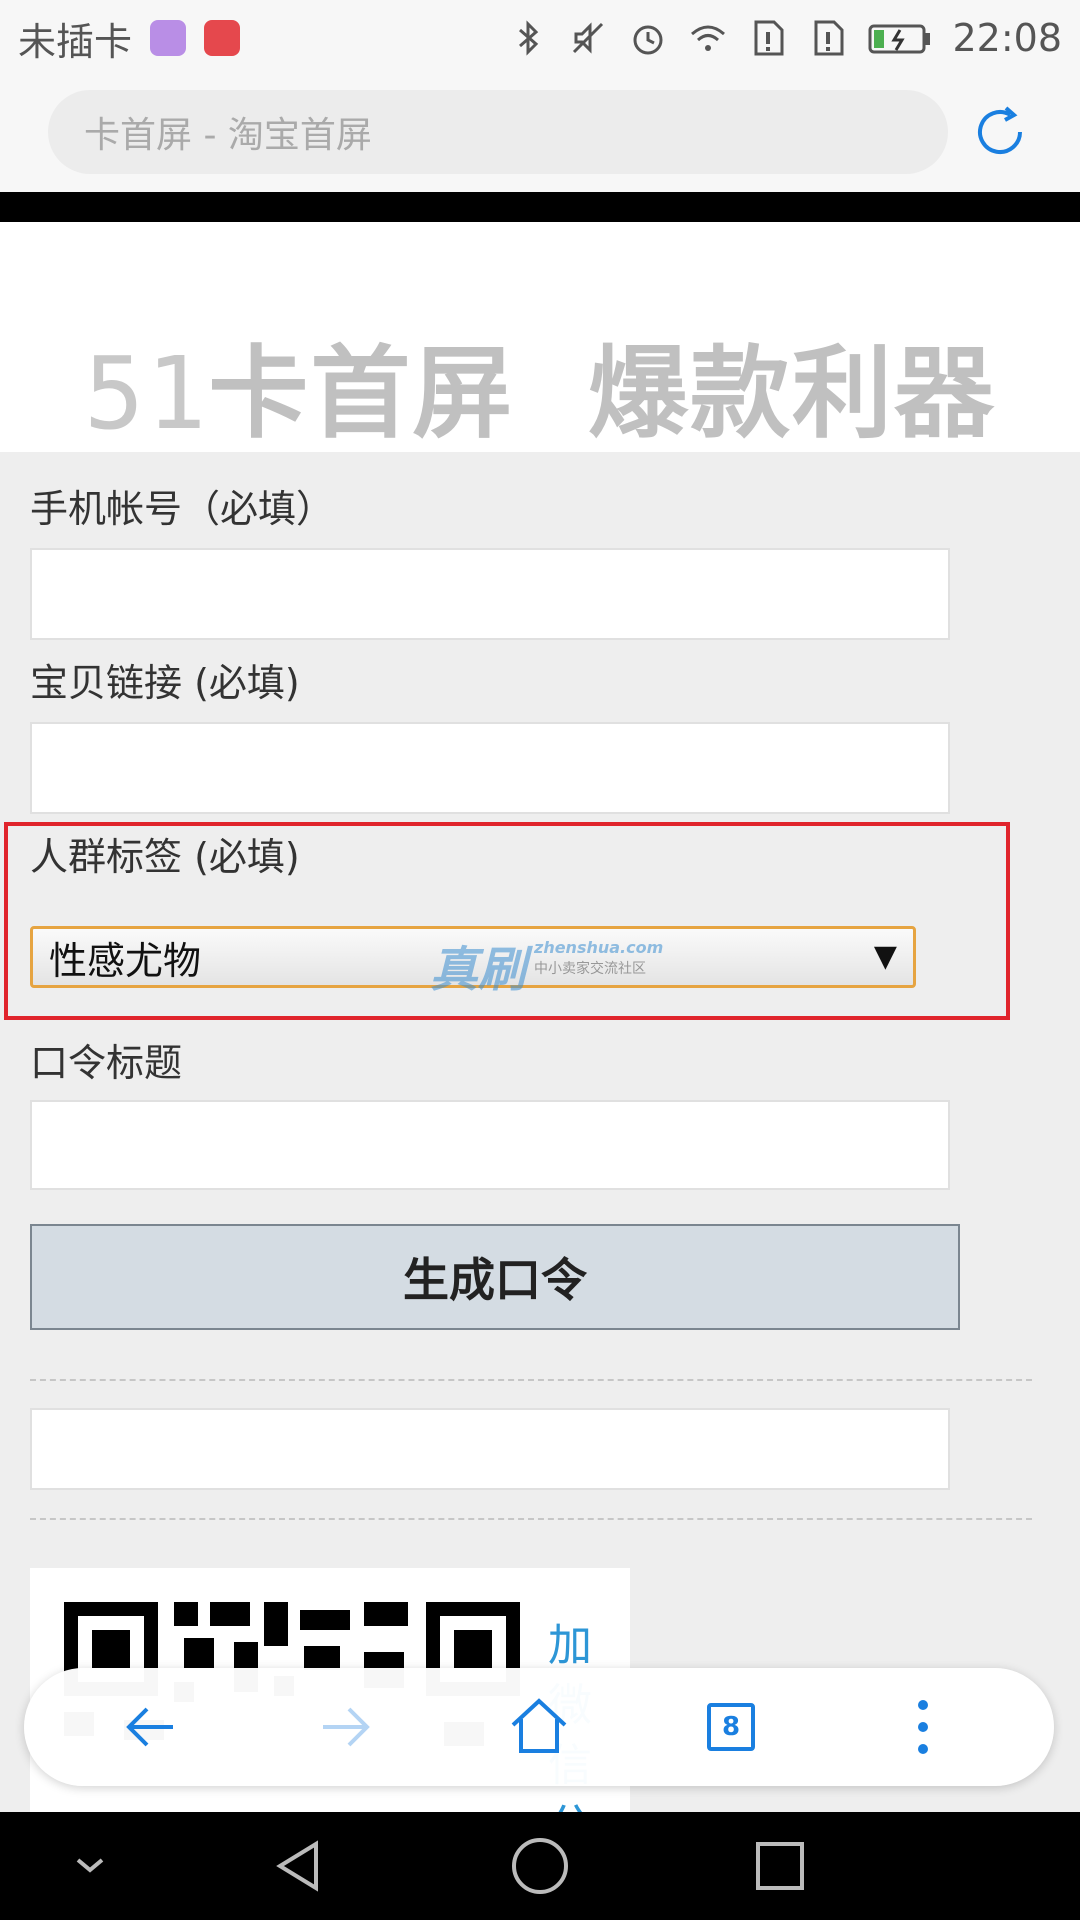 The image size is (1080, 1920). What do you see at coordinates (529, 38) in the screenshot?
I see `bluetooth-icon` at bounding box center [529, 38].